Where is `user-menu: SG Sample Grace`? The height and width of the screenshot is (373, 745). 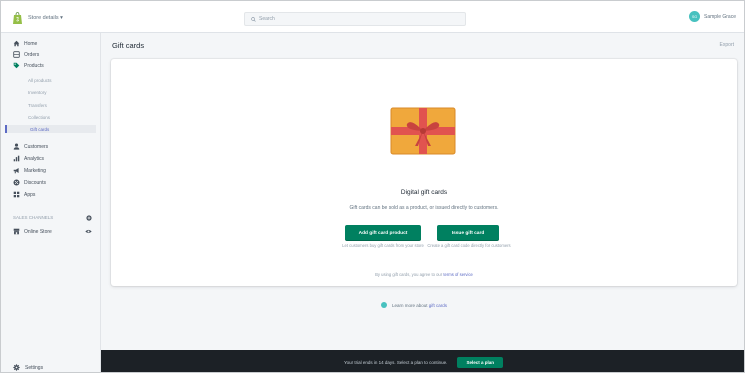 user-menu: SG Sample Grace is located at coordinates (712, 16).